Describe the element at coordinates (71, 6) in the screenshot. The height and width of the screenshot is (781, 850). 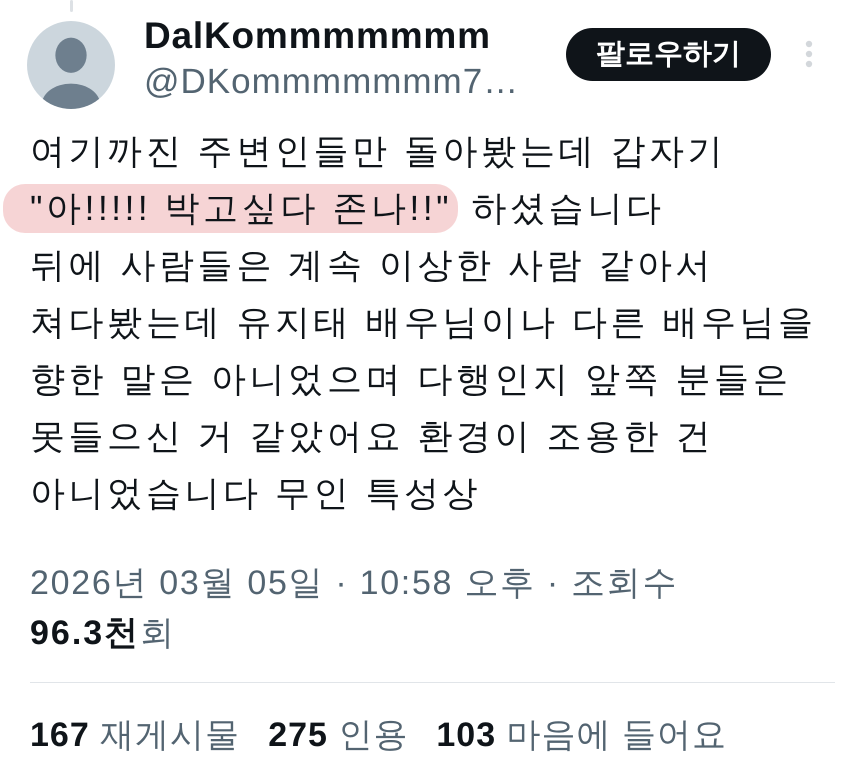
I see `thread-line` at that location.